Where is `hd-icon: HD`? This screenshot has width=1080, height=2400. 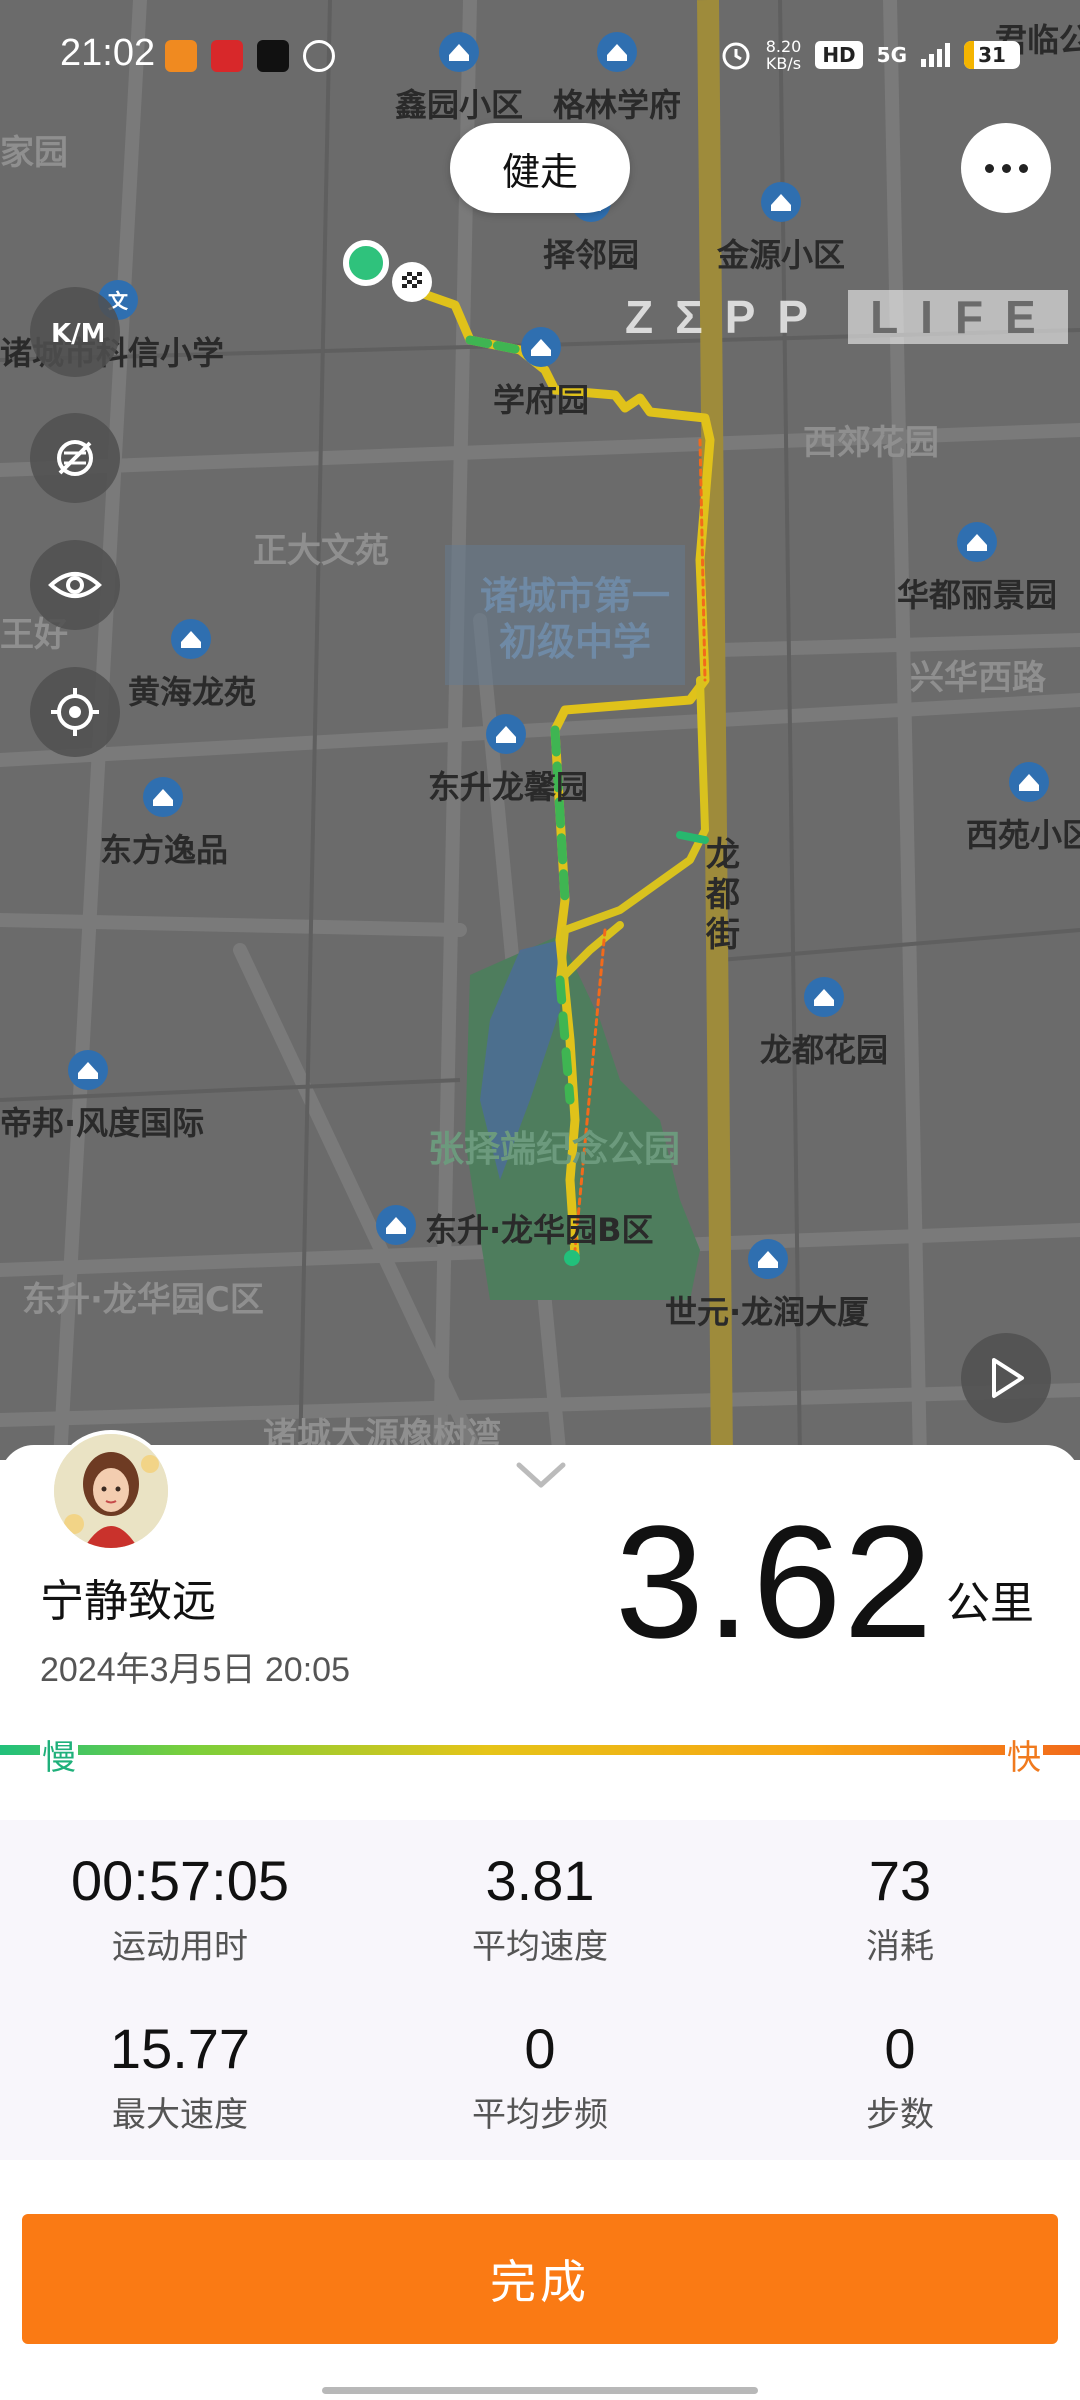
hd-icon: HD is located at coordinates (839, 55).